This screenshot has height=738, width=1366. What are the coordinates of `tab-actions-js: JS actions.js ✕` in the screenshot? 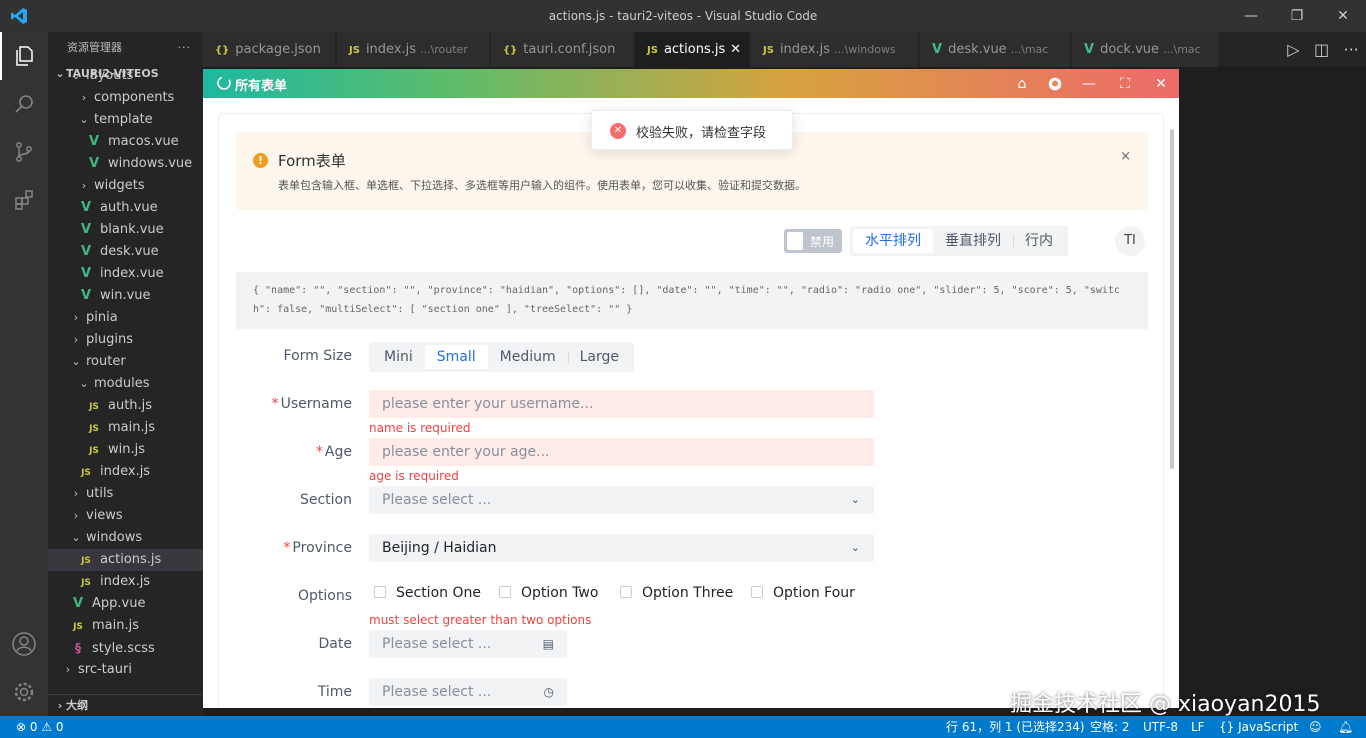 It's located at (692, 49).